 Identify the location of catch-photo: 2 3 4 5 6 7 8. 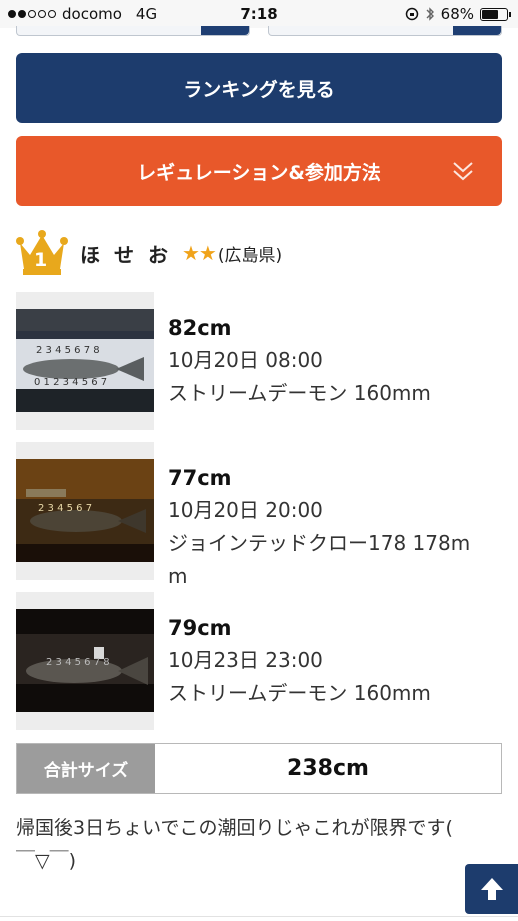
(85, 661).